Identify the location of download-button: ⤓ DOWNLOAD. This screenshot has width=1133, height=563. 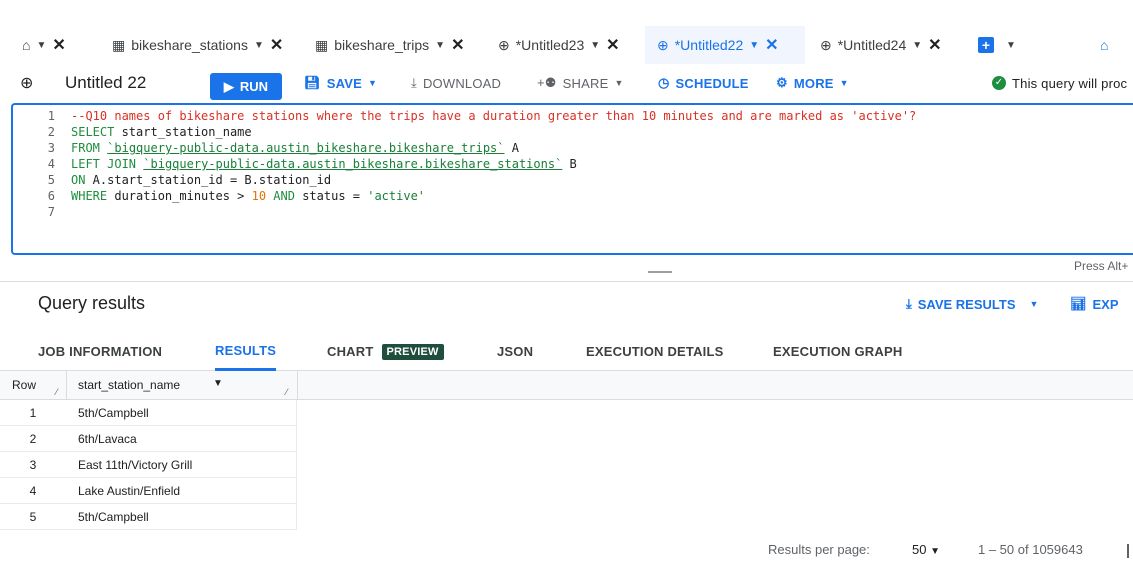
(456, 83).